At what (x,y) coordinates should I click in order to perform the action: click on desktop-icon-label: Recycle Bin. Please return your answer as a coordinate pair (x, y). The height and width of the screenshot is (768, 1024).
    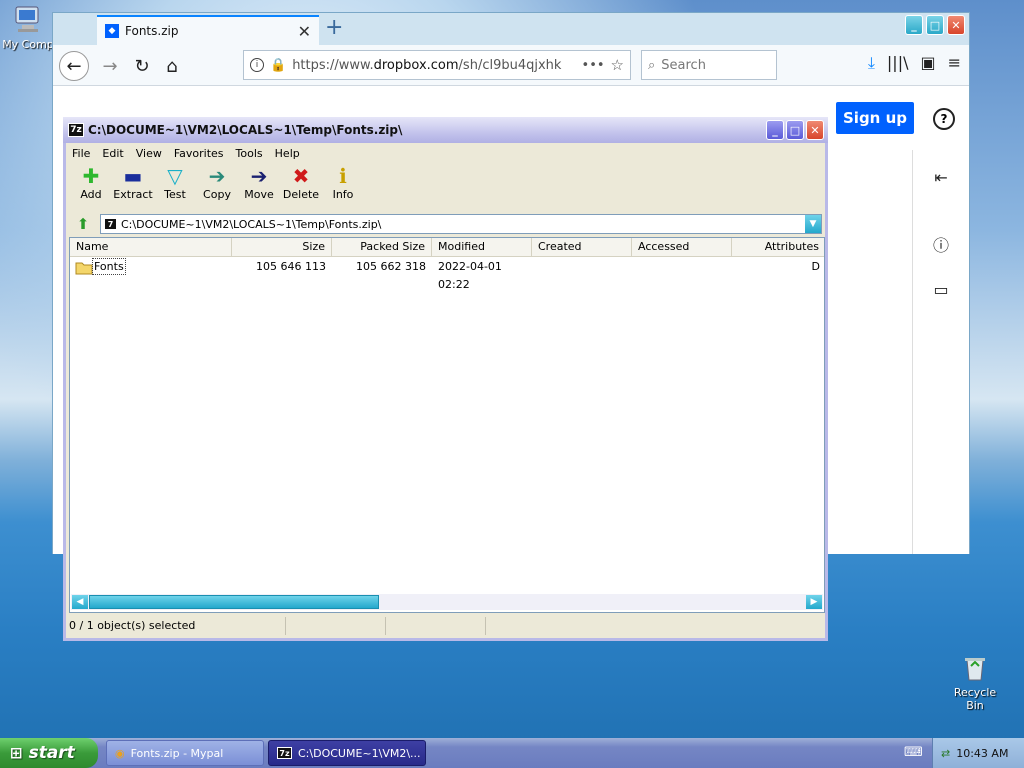
    Looking at the image, I should click on (975, 699).